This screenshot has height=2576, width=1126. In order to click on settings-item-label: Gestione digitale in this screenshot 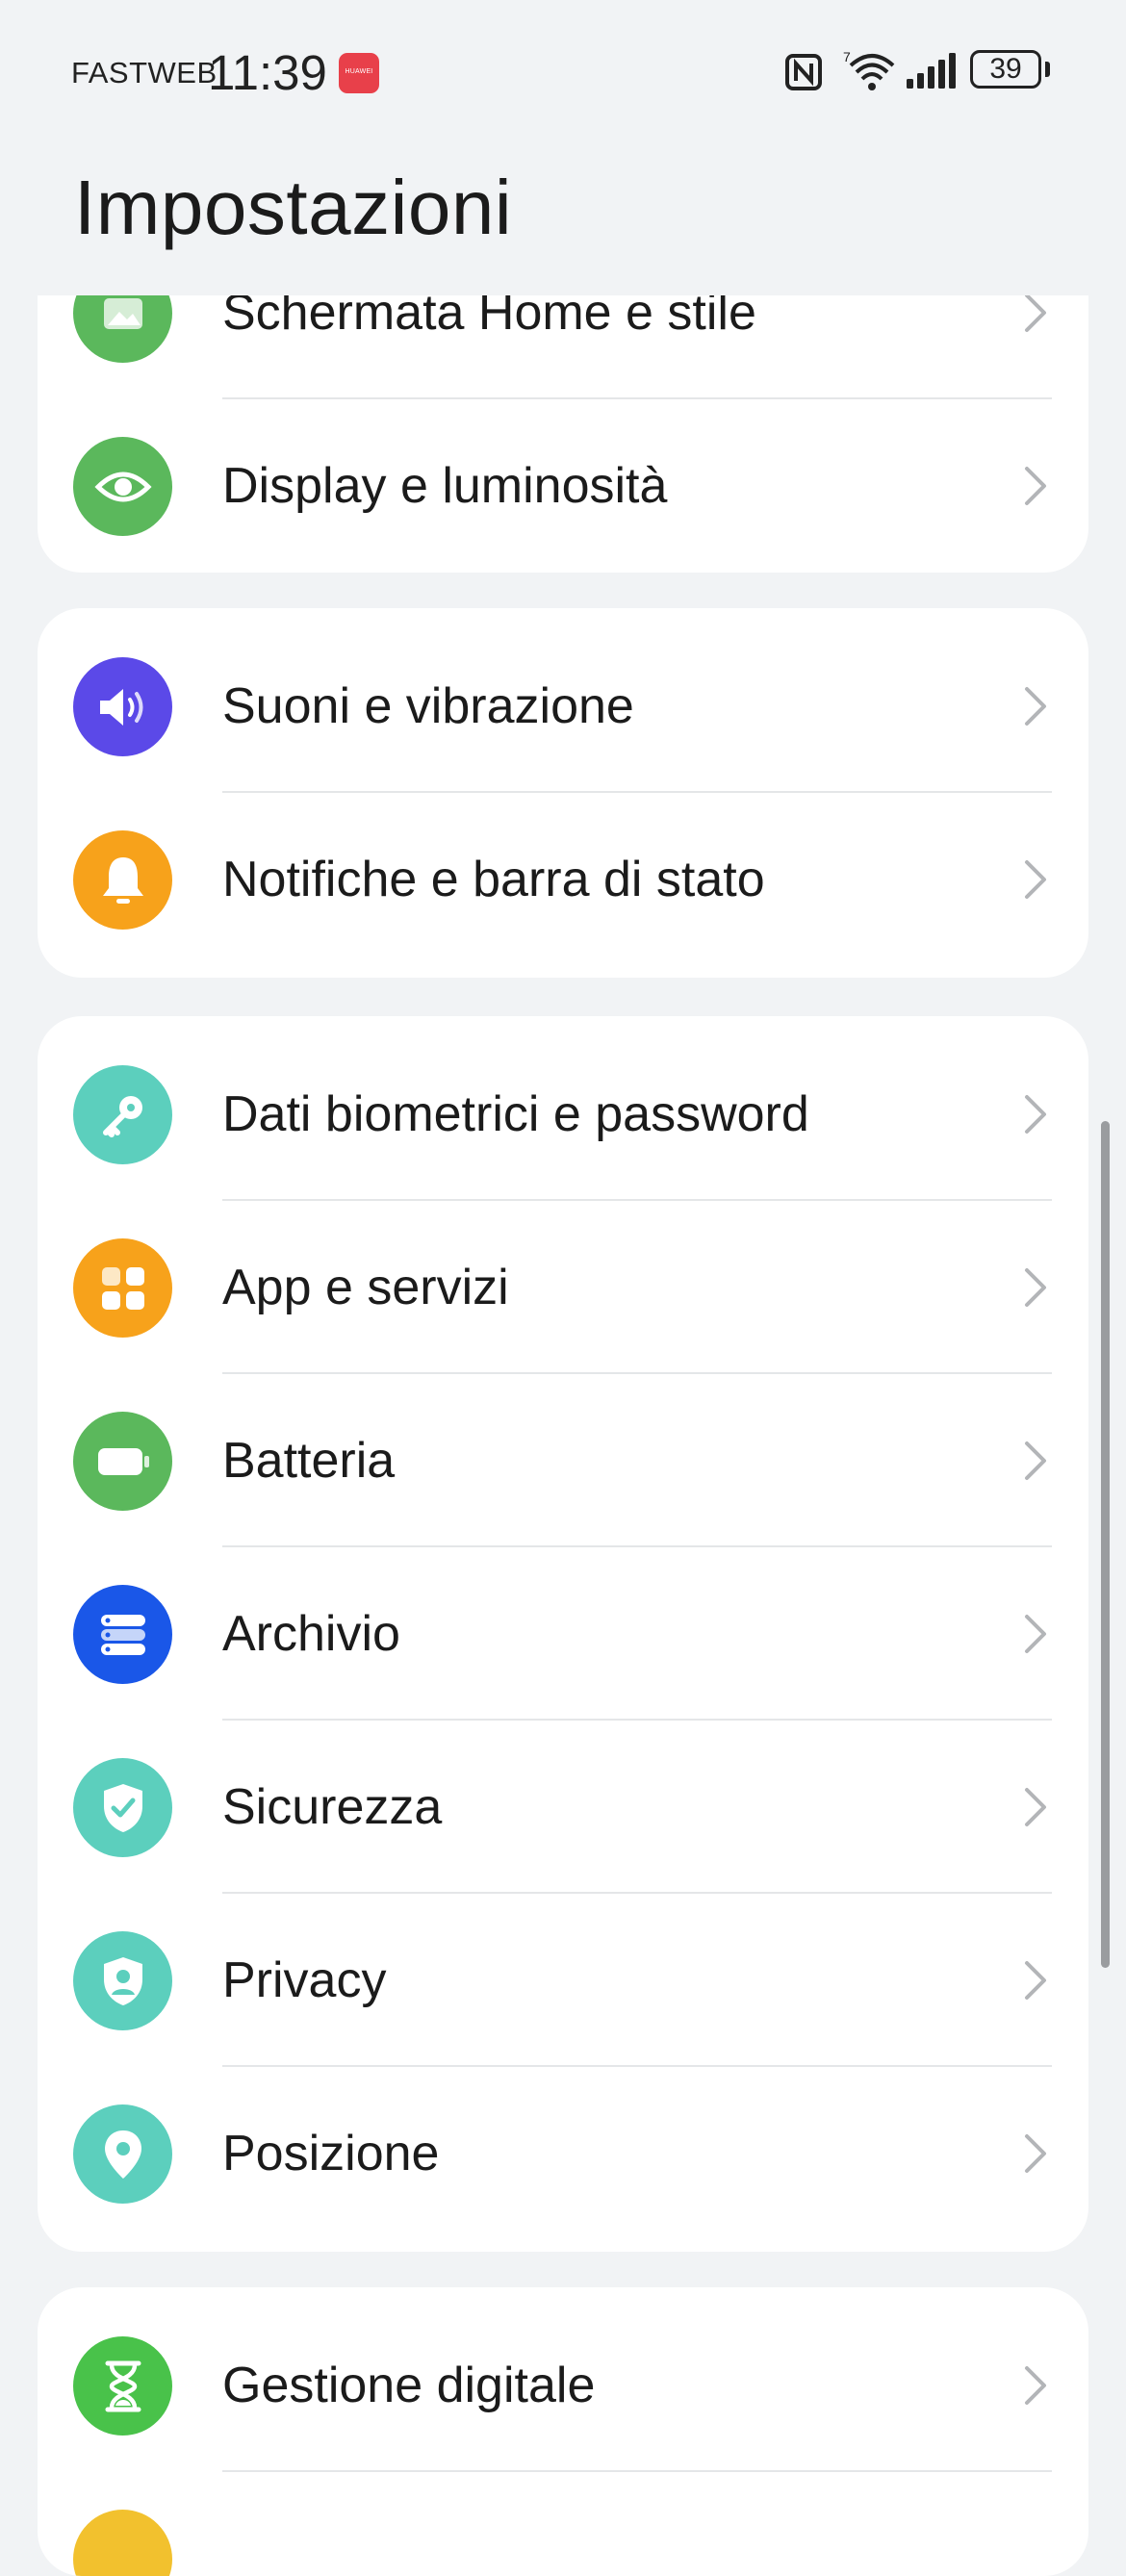, I will do `click(409, 2385)`.